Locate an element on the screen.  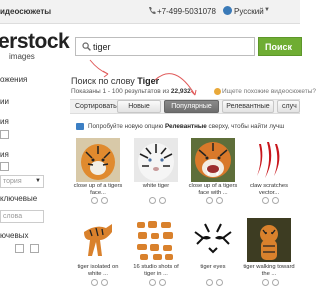
nav-video-link: идеосюжеты is located at coordinates (25, 11).